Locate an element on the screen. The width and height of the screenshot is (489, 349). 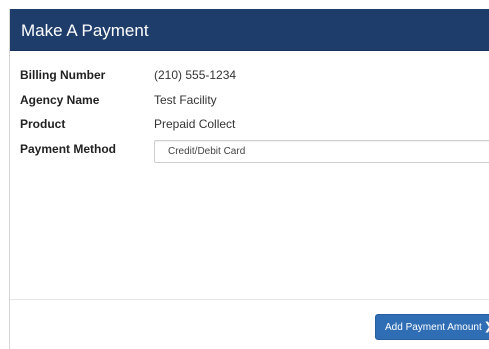
payment-method-select: Credit/Debit Card is located at coordinates (321, 151).